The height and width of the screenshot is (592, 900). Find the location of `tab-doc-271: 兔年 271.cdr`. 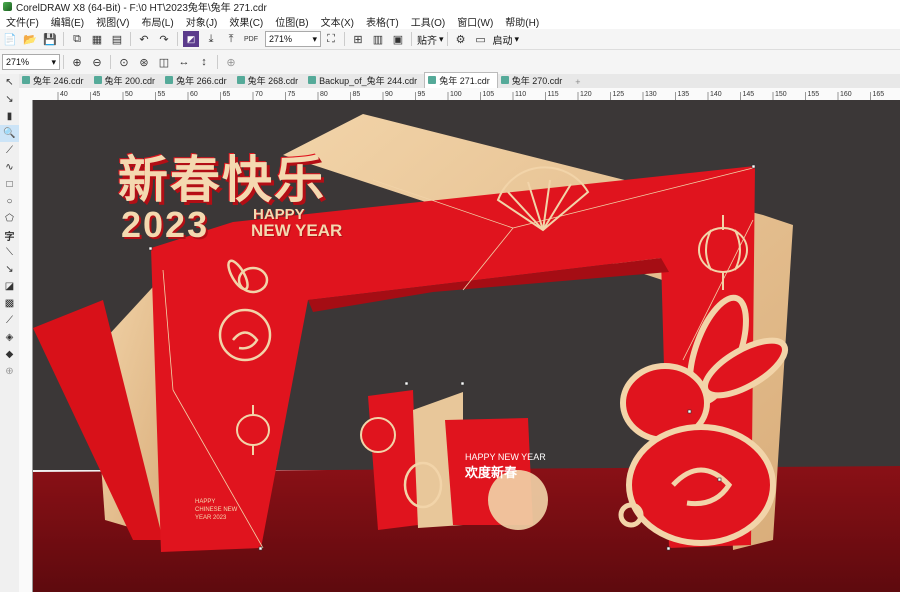

tab-doc-271: 兔年 271.cdr is located at coordinates (461, 80).